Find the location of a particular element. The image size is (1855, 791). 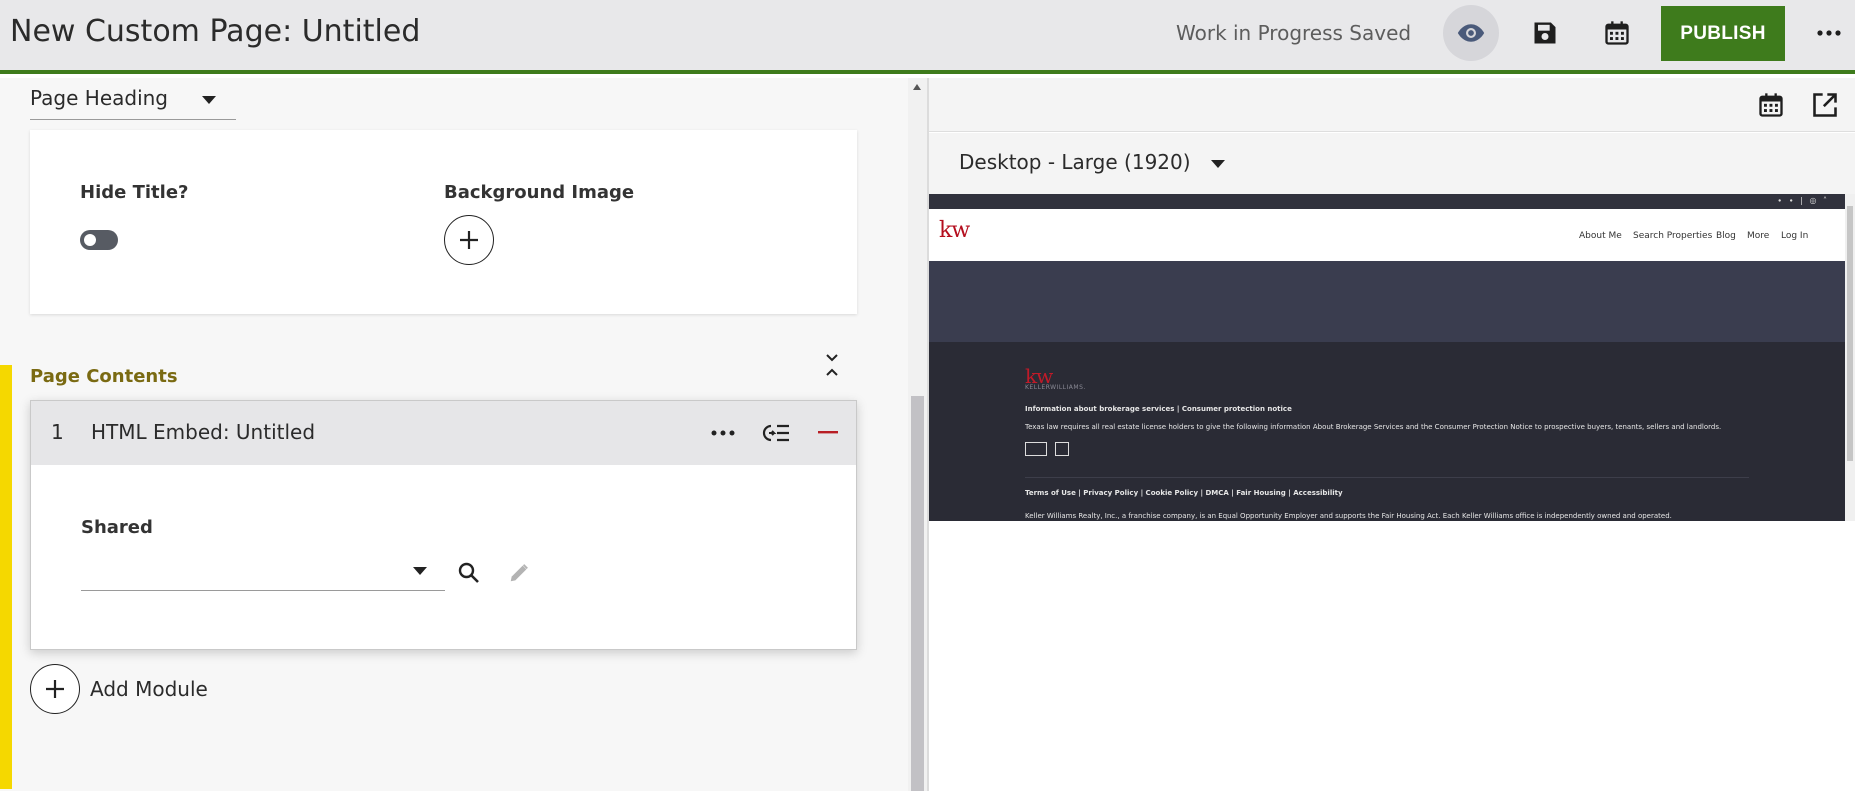

page-title: New Custom Page: Untitled is located at coordinates (215, 31).